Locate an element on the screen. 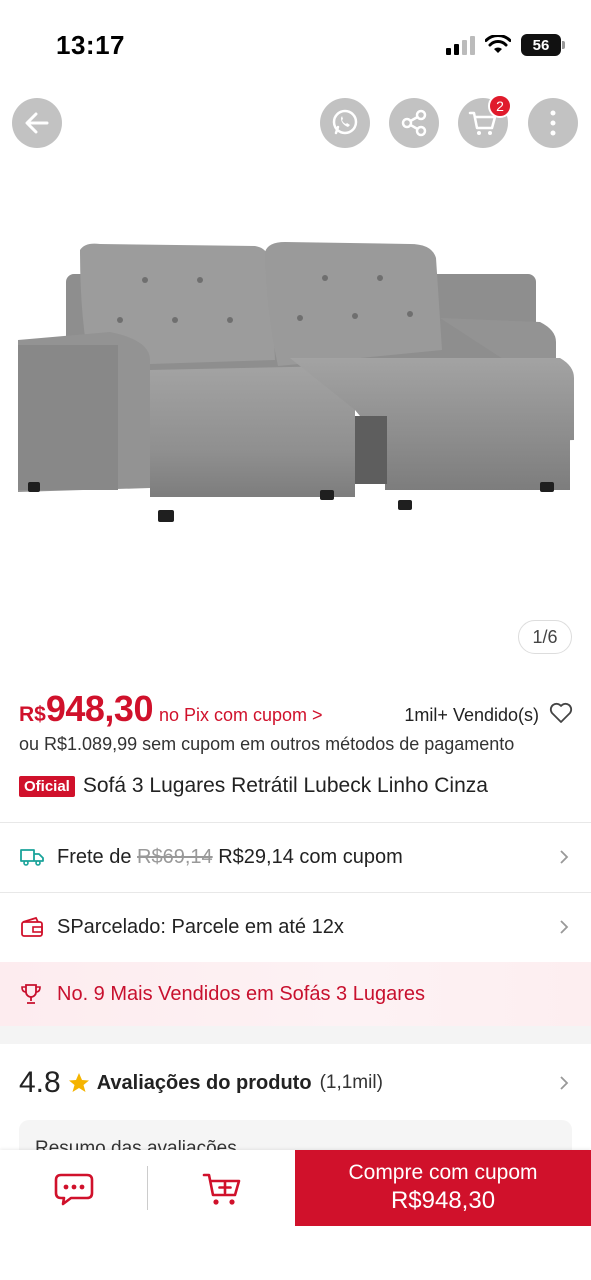 The width and height of the screenshot is (591, 1280). bottom-action-bar: Compre com cupom R$948,30 is located at coordinates (295, 1190).